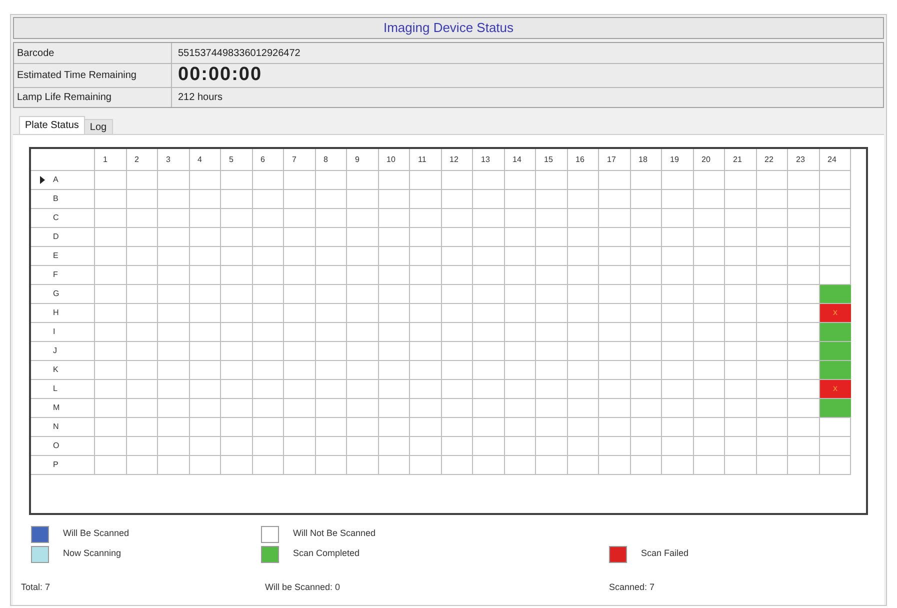 This screenshot has height=608, width=897. Describe the element at coordinates (632, 587) in the screenshot. I see `total-count: Scanned: 7` at that location.